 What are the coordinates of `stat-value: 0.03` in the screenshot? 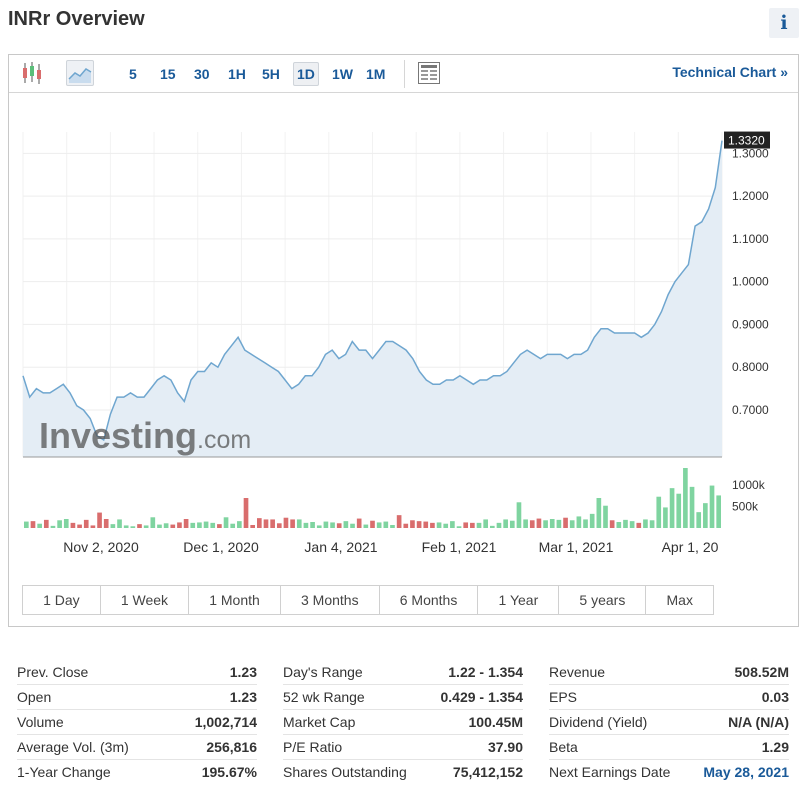 It's located at (775, 697).